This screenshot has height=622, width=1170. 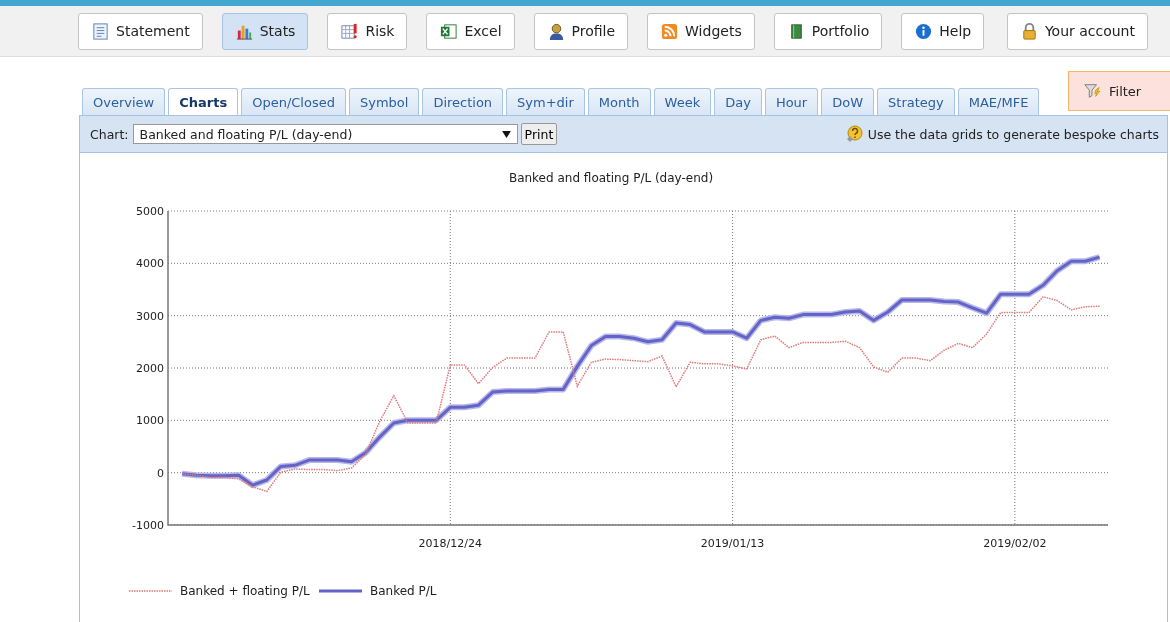 What do you see at coordinates (293, 101) in the screenshot?
I see `tab: Open/Closed` at bounding box center [293, 101].